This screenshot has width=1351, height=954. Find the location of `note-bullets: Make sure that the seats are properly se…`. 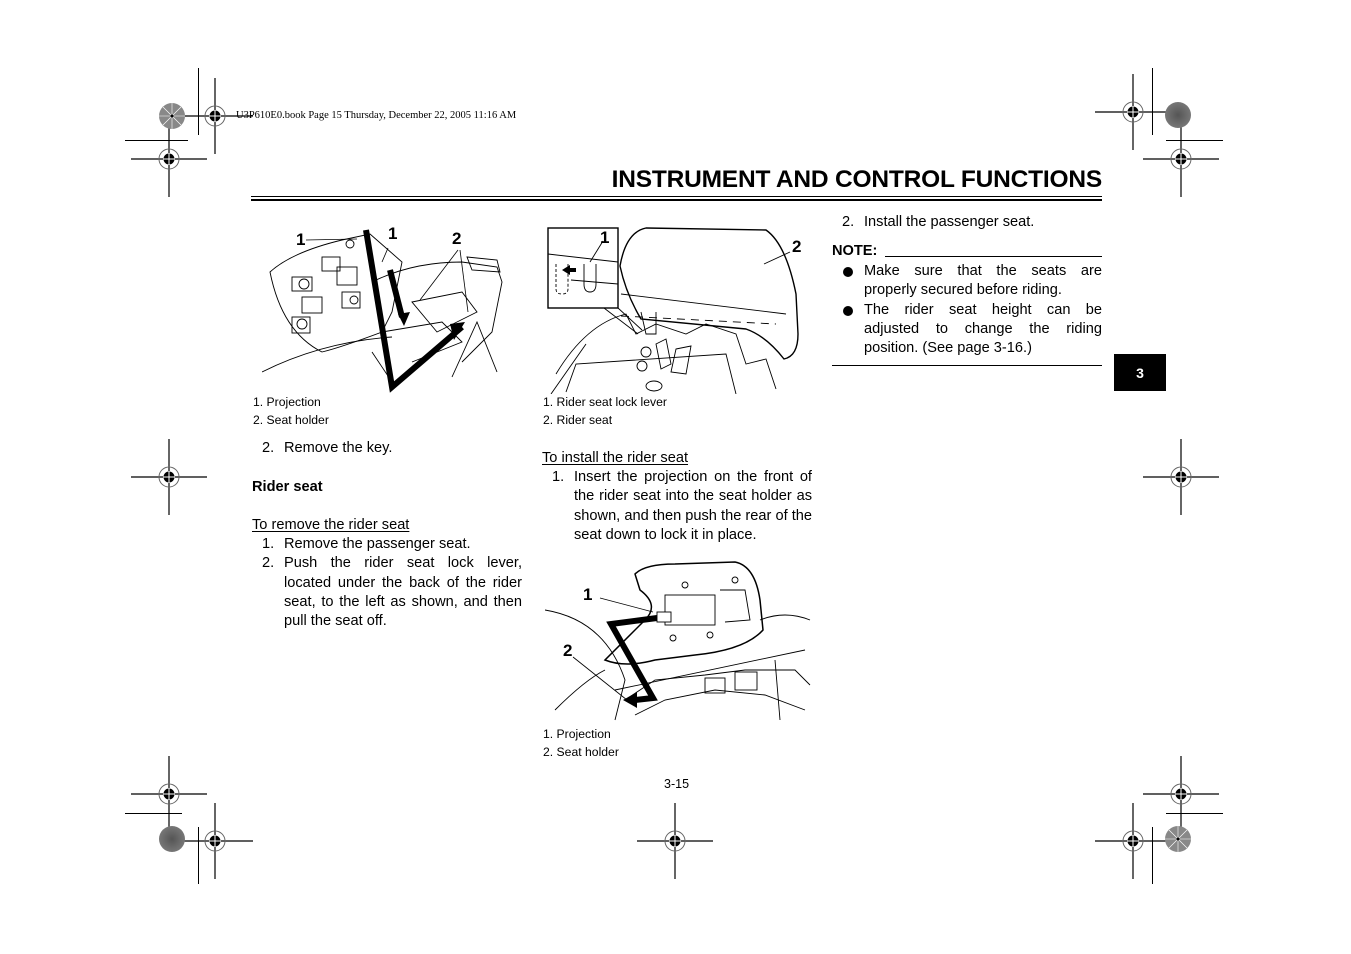

note-bullets: Make sure that the seats are properly se… is located at coordinates (967, 310).